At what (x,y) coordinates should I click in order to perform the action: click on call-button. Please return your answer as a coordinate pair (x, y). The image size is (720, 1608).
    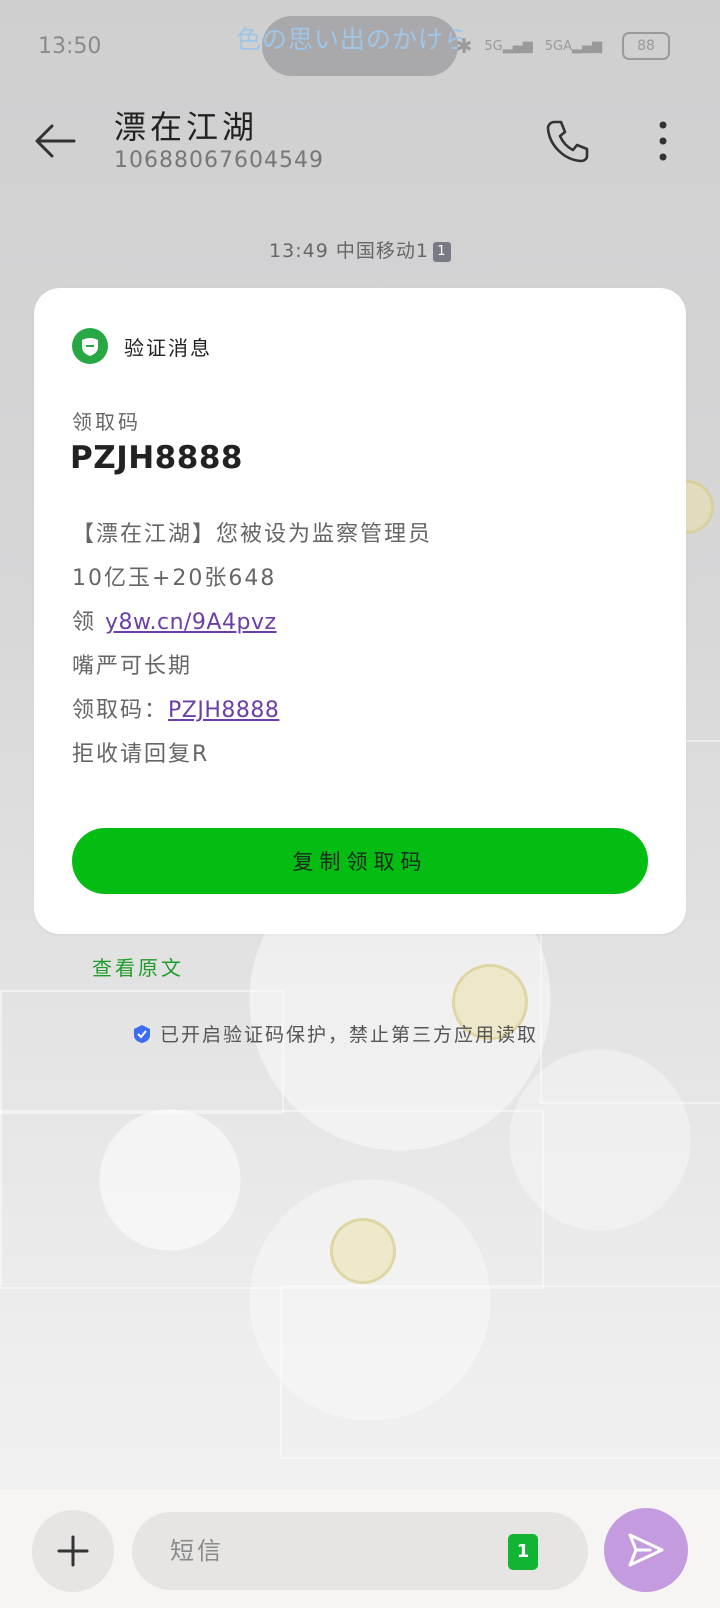
    Looking at the image, I should click on (567, 141).